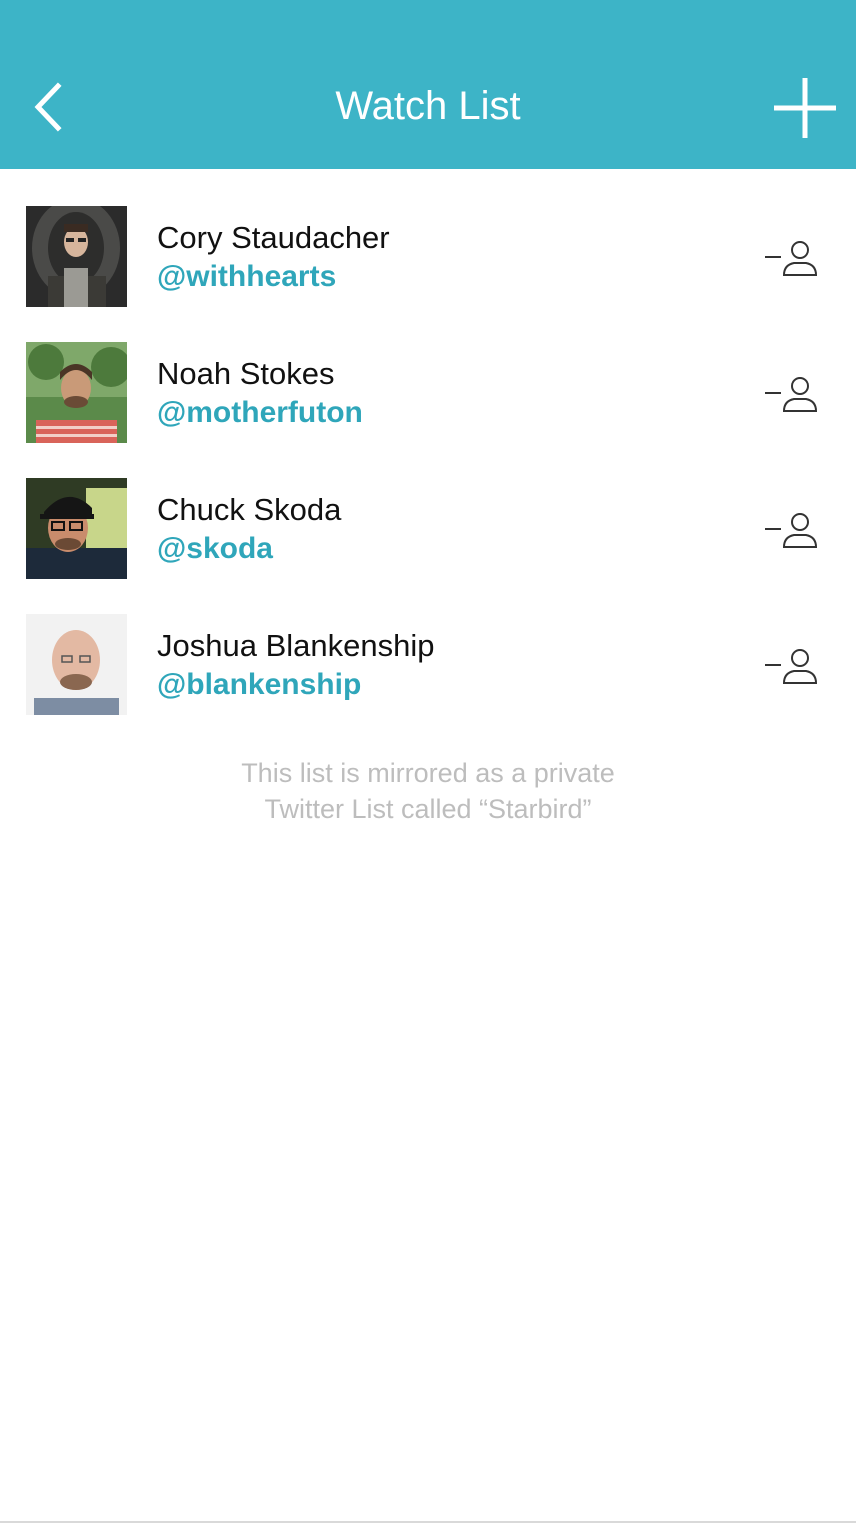 The image size is (856, 1524). I want to click on list-item: Joshua Blankenship @blankenship, so click(428, 646).